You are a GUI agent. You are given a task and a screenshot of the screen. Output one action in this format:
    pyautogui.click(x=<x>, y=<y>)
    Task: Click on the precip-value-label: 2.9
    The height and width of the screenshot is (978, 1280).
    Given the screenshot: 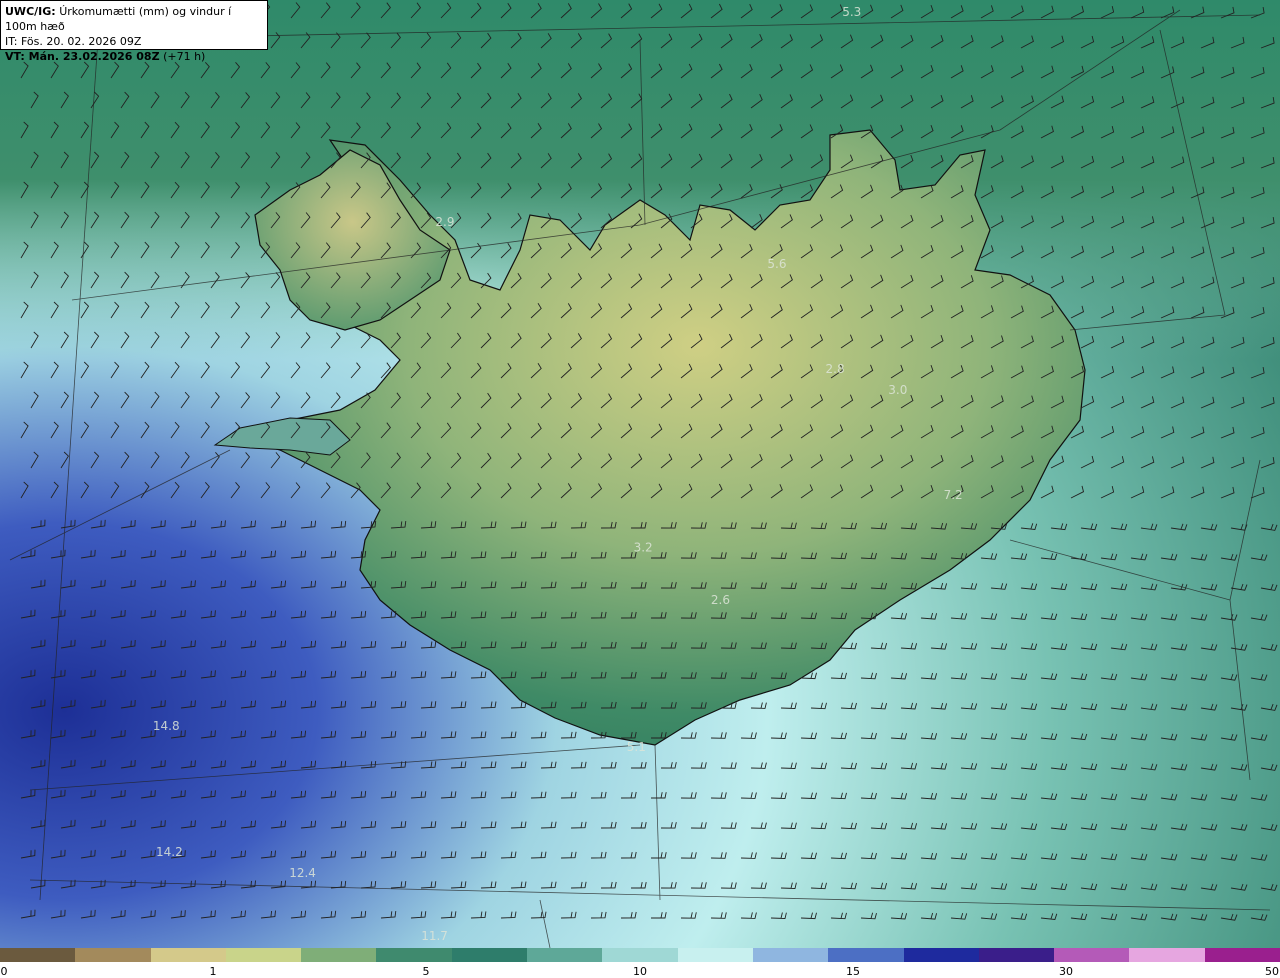 What is the action you would take?
    pyautogui.click(x=444, y=222)
    